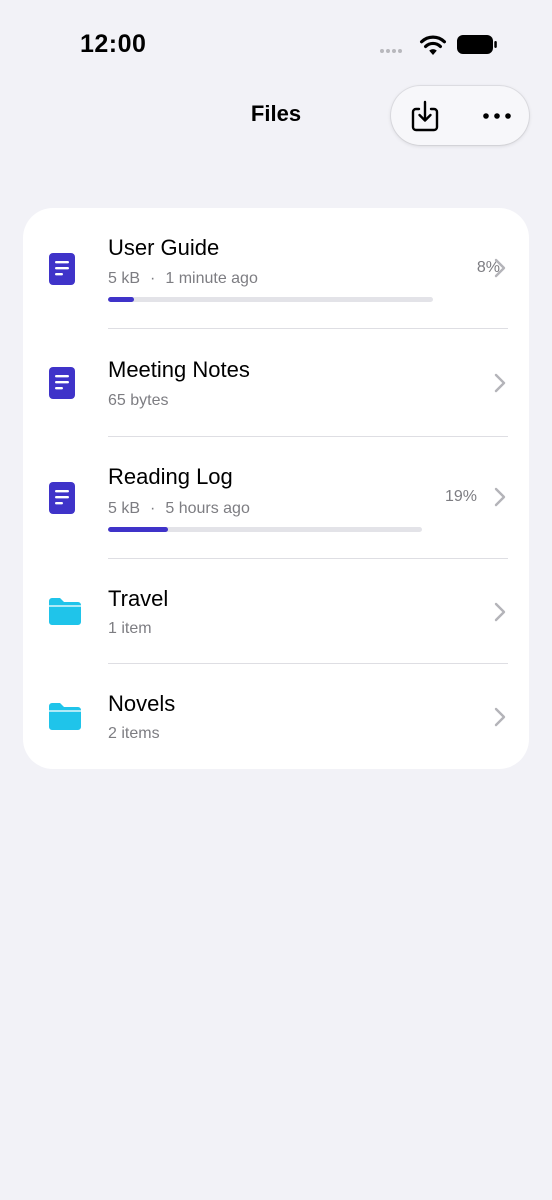  Describe the element at coordinates (488, 267) in the screenshot. I see `progress-percent: 8%` at that location.